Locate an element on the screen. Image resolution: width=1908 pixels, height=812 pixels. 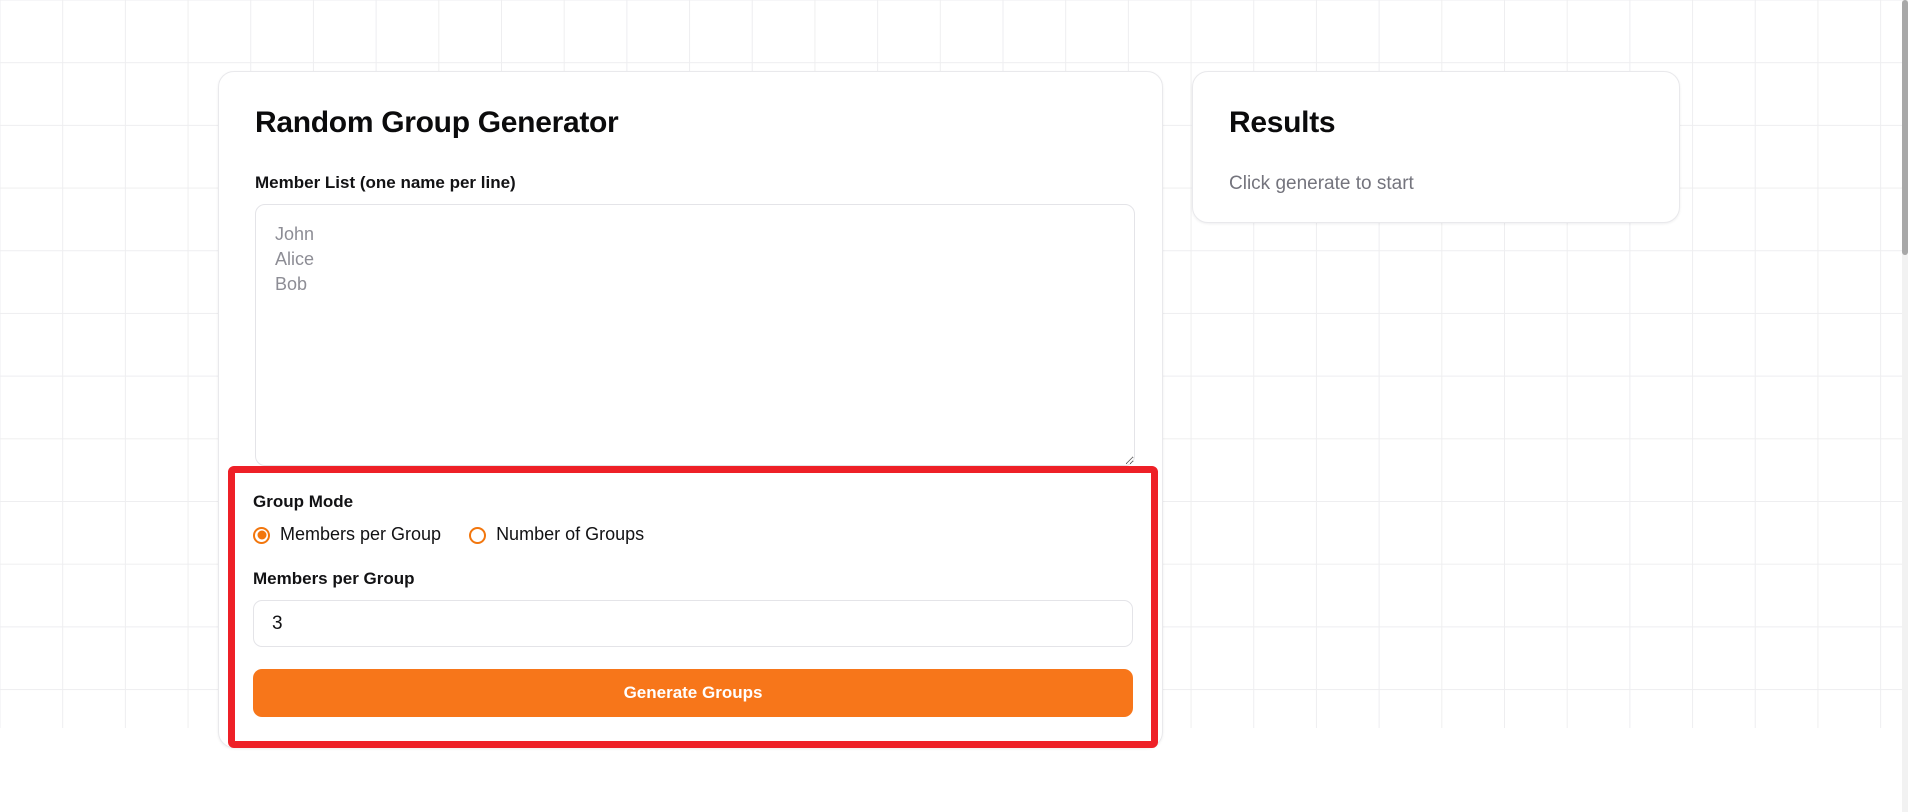
radio-icon-selected is located at coordinates (261, 535).